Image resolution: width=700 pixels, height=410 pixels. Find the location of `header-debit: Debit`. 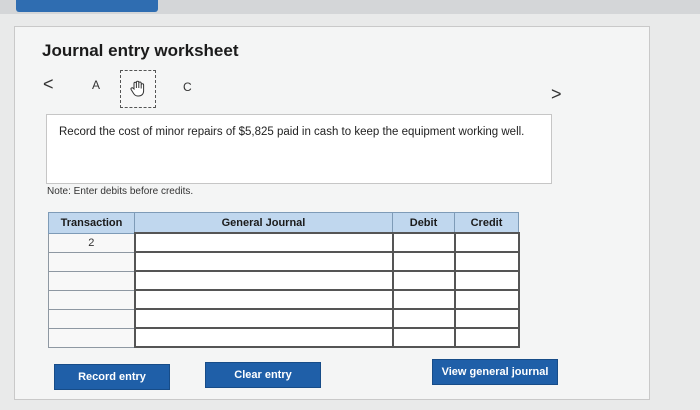

header-debit: Debit is located at coordinates (423, 223).